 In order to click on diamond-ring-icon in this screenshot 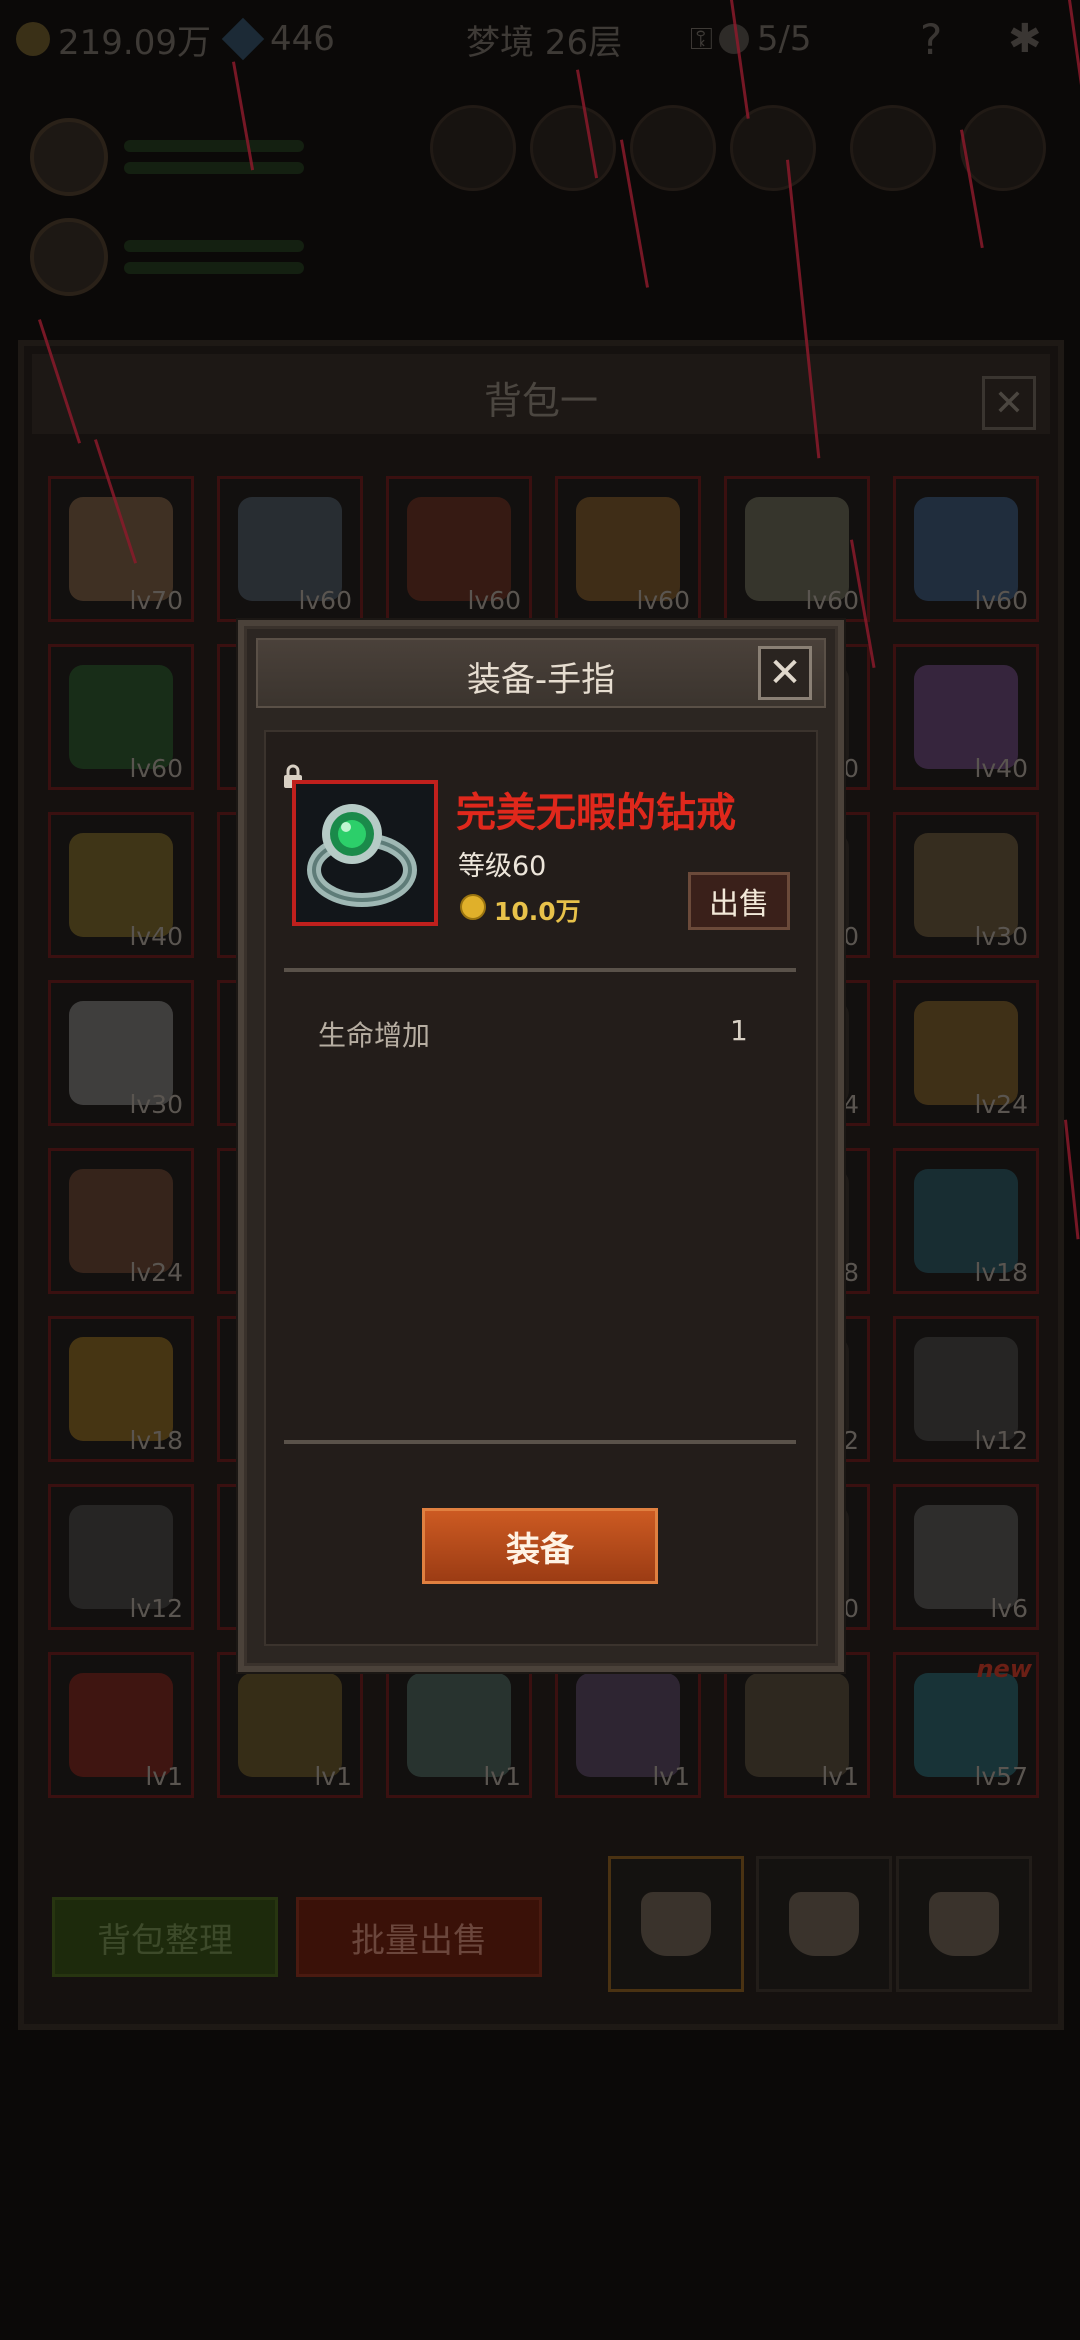, I will do `click(362, 855)`.